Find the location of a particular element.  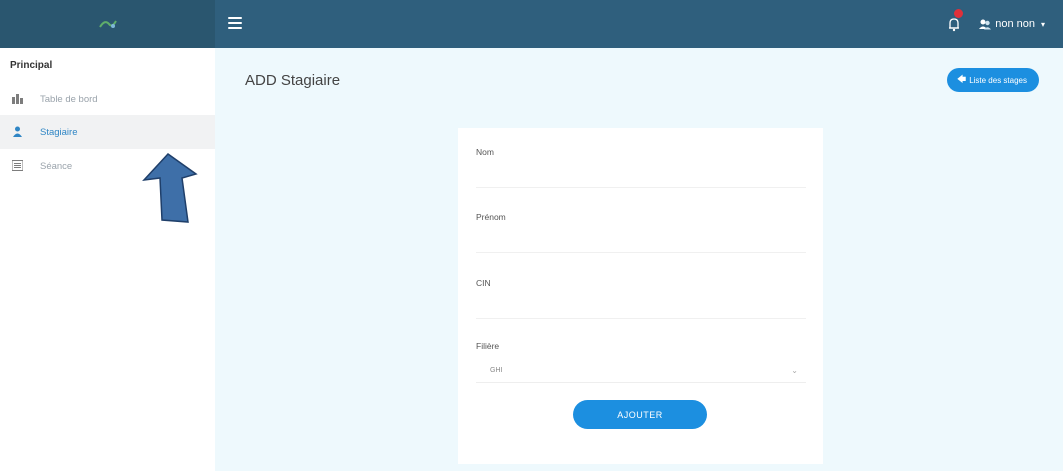

brand-area is located at coordinates (107, 24).